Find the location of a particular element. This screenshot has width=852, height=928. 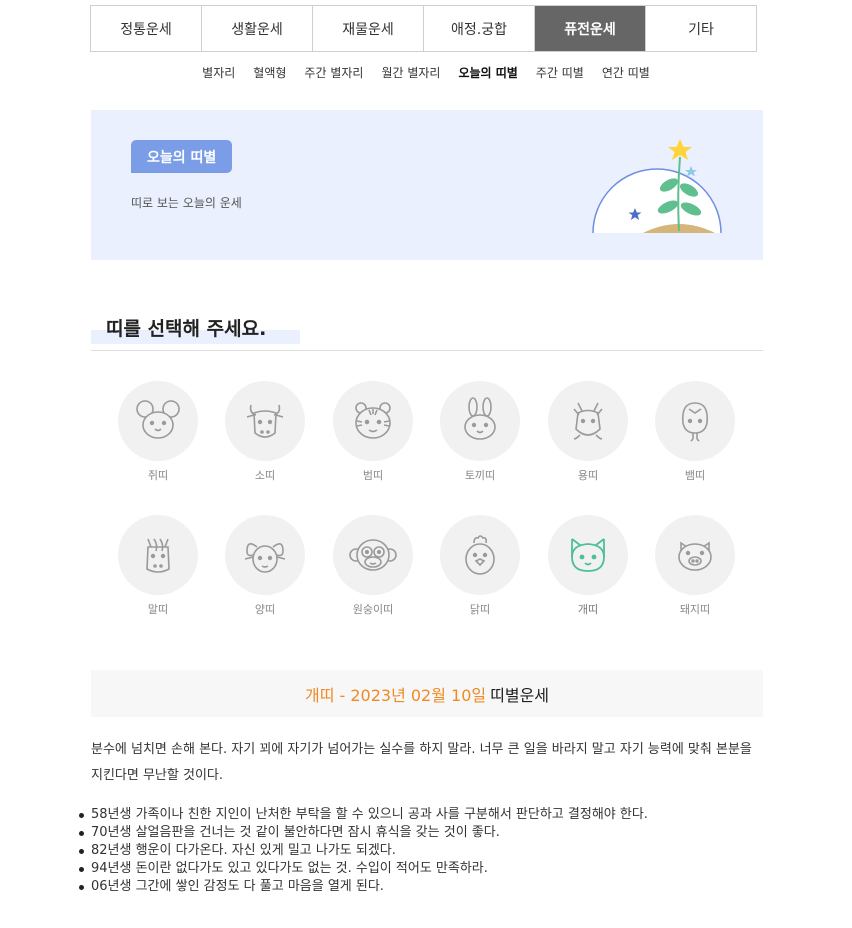

subnav-weekly-constellation: 주간 별자리 is located at coordinates (333, 72).